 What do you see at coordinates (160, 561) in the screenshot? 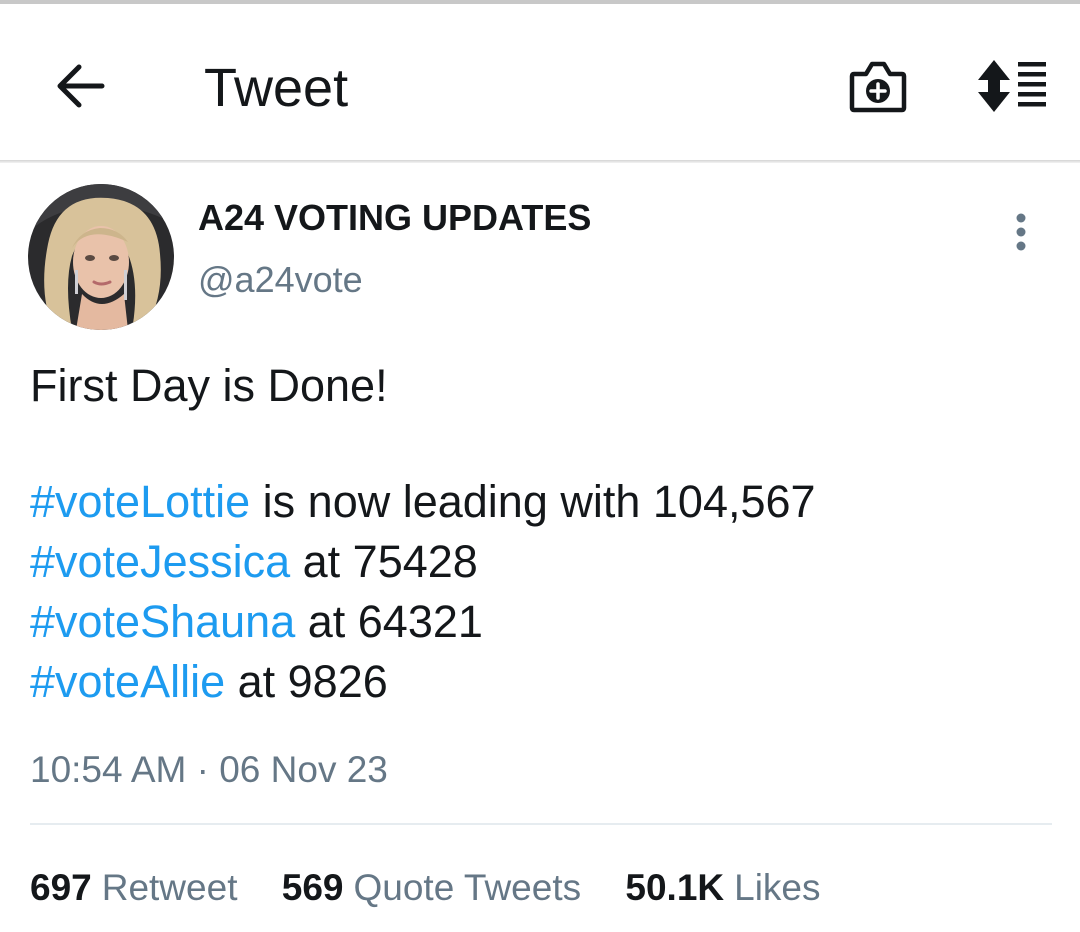
I see `hashtag-link: #voteJessica` at bounding box center [160, 561].